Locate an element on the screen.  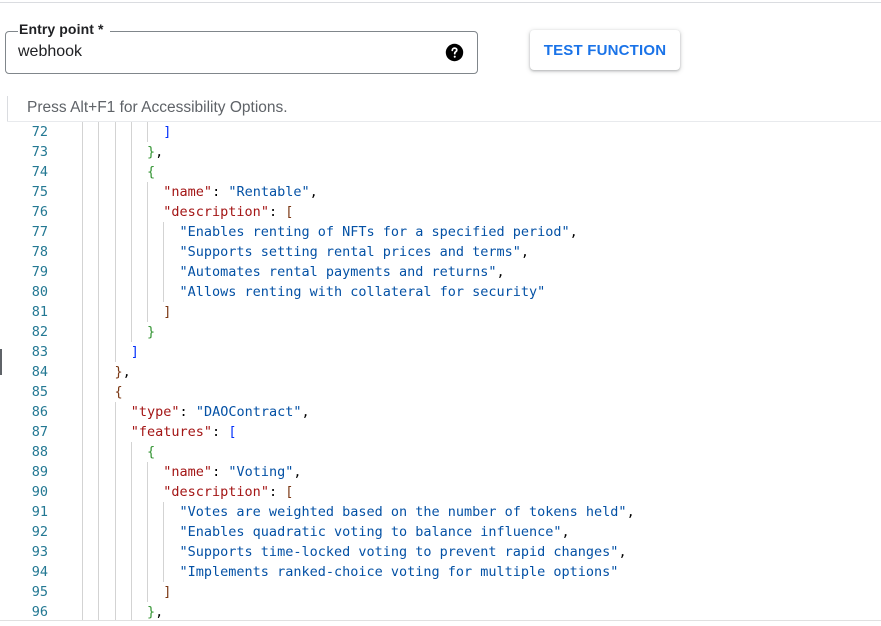
code-line: 84}, is located at coordinates (440, 372).